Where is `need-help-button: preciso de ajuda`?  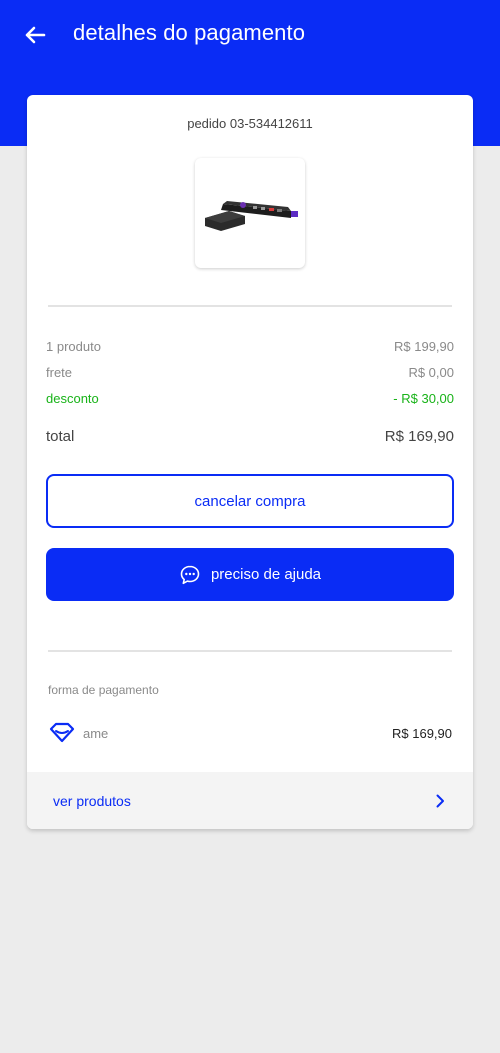 need-help-button: preciso de ajuda is located at coordinates (250, 574).